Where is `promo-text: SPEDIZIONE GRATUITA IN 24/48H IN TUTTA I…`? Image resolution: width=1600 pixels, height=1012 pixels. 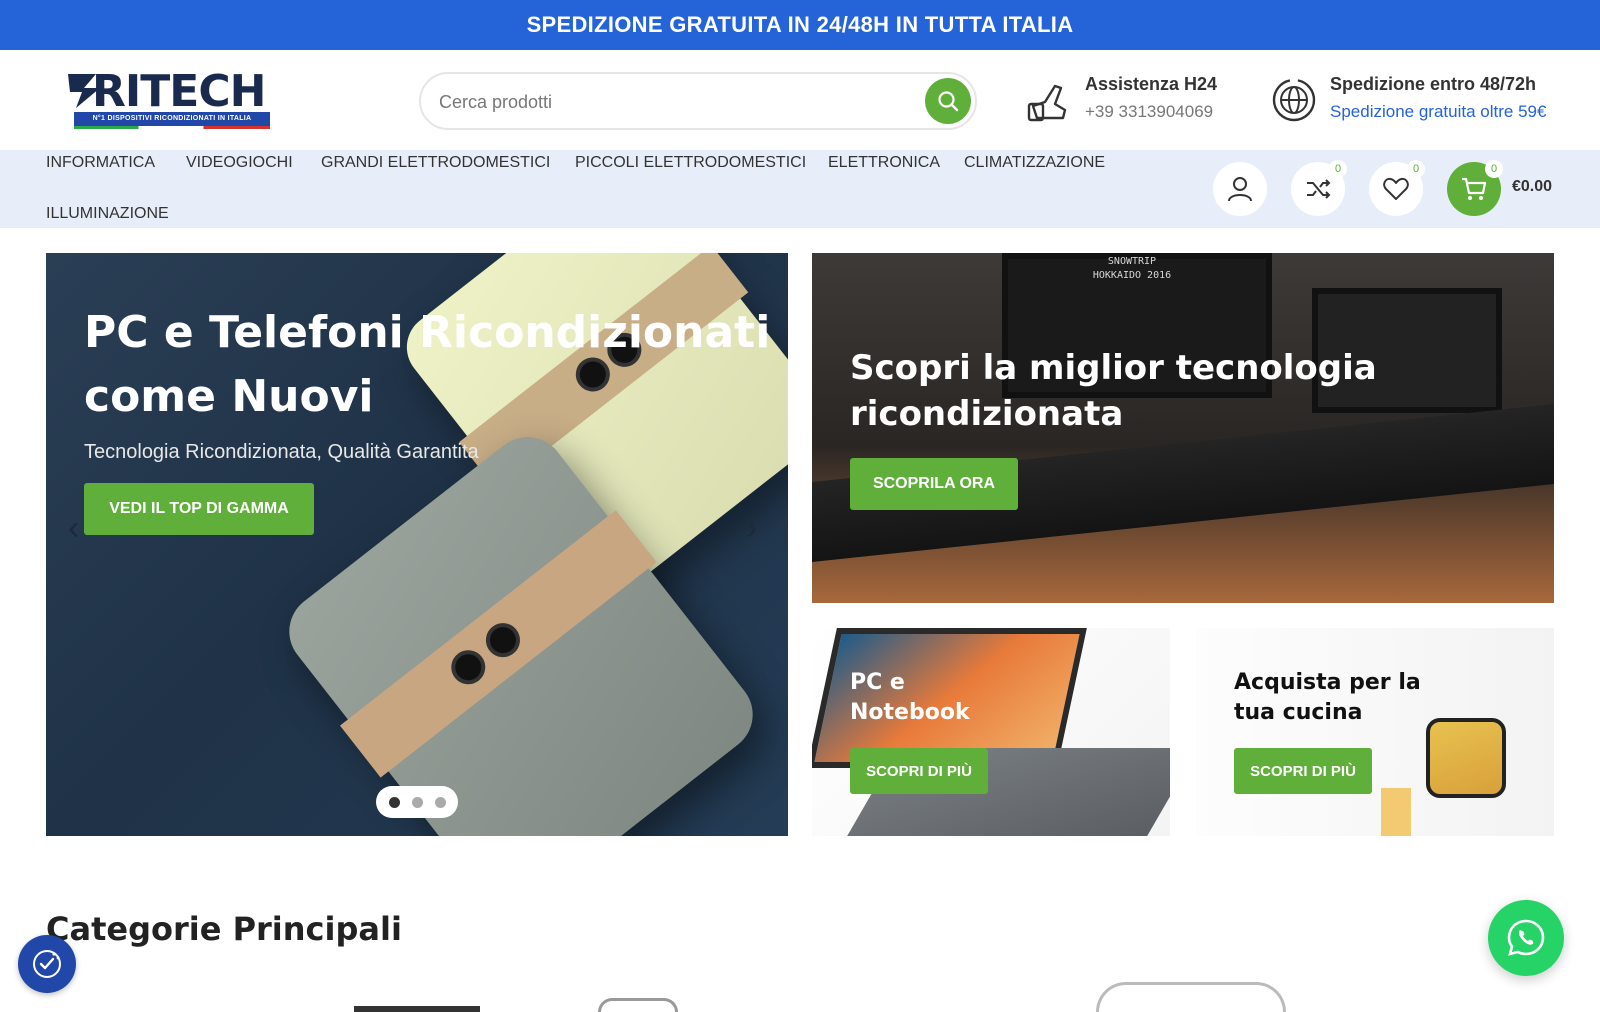
promo-text: SPEDIZIONE GRATUITA IN 24/48H IN TUTTA I… is located at coordinates (800, 24).